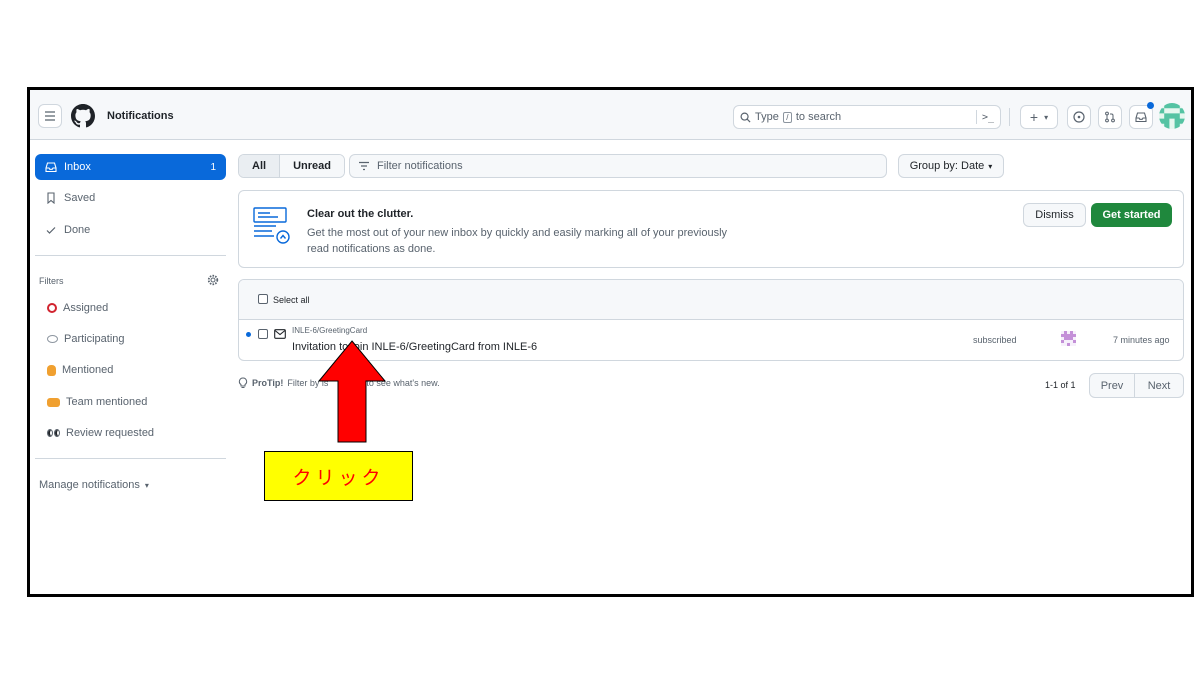 Image resolution: width=1200 pixels, height=675 pixels. Describe the element at coordinates (1009, 117) in the screenshot. I see `header-divider` at that location.